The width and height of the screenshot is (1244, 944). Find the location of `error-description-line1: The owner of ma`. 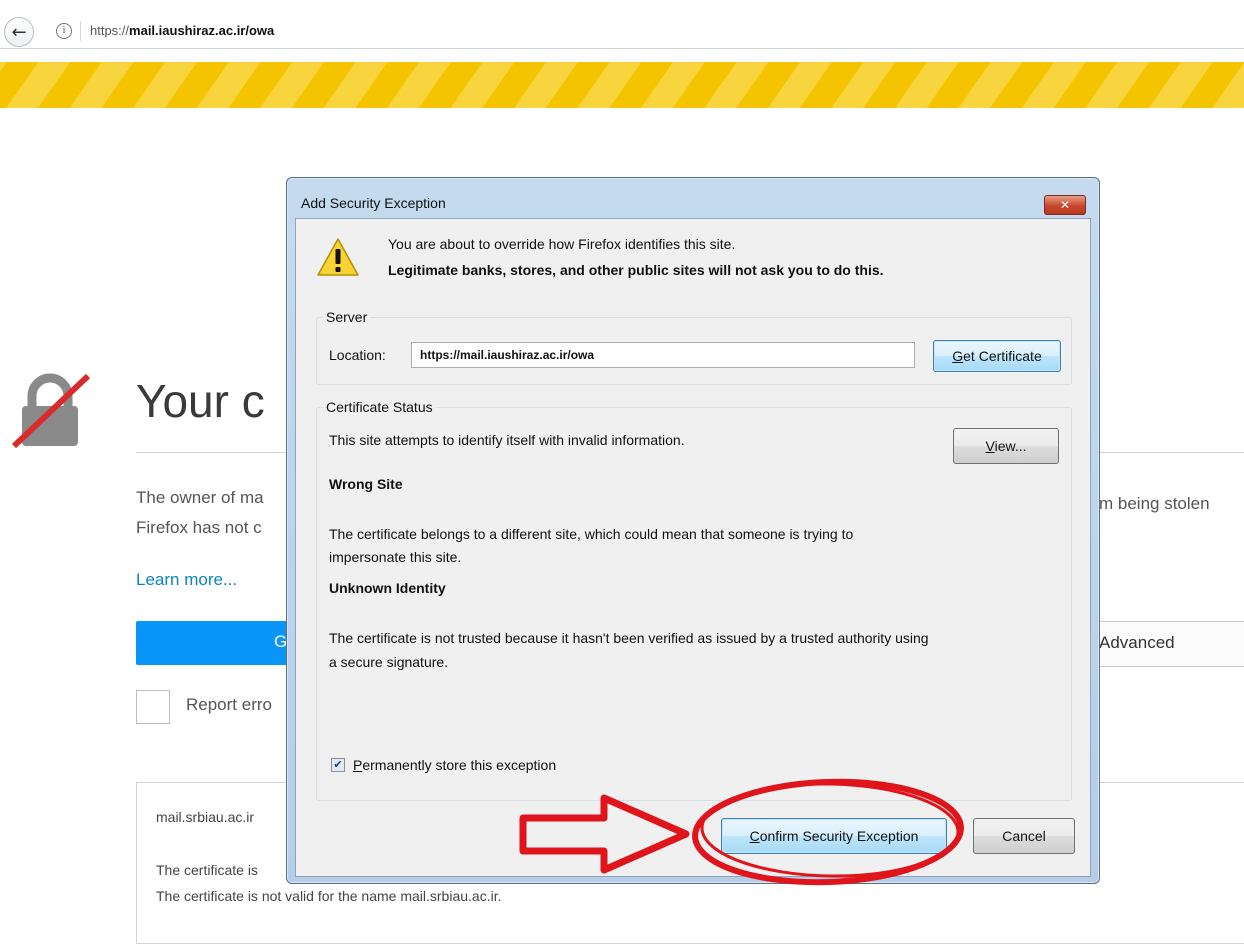

error-description-line1: The owner of ma is located at coordinates (200, 497).